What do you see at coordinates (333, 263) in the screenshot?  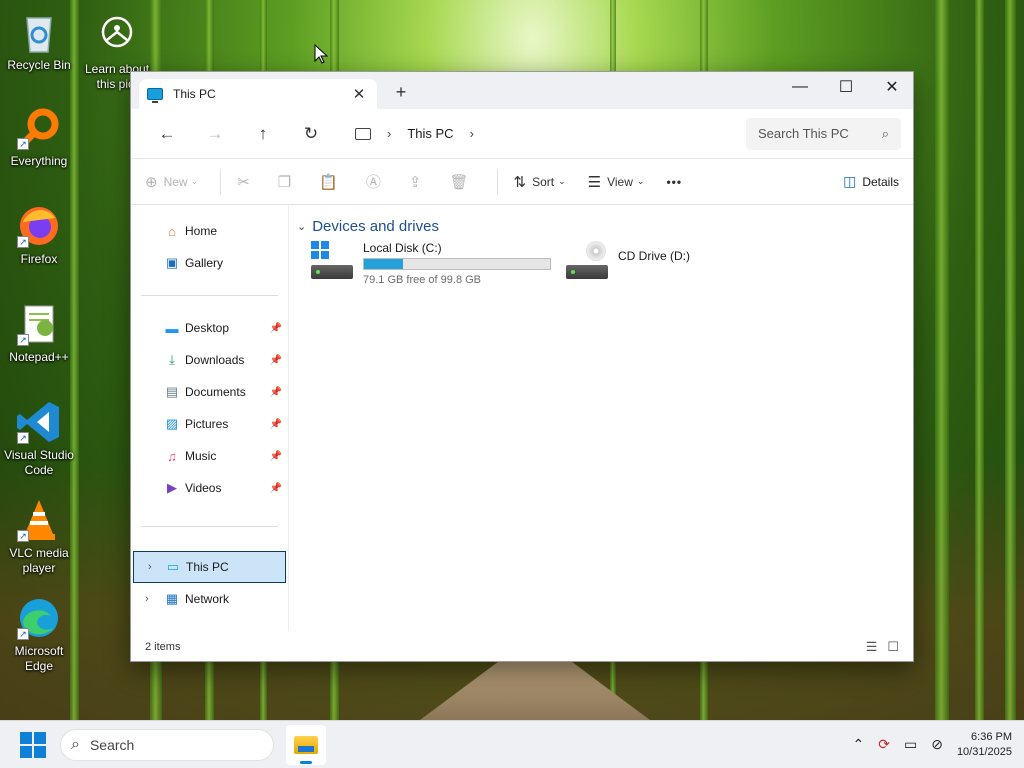 I see `local-disk-icon` at bounding box center [333, 263].